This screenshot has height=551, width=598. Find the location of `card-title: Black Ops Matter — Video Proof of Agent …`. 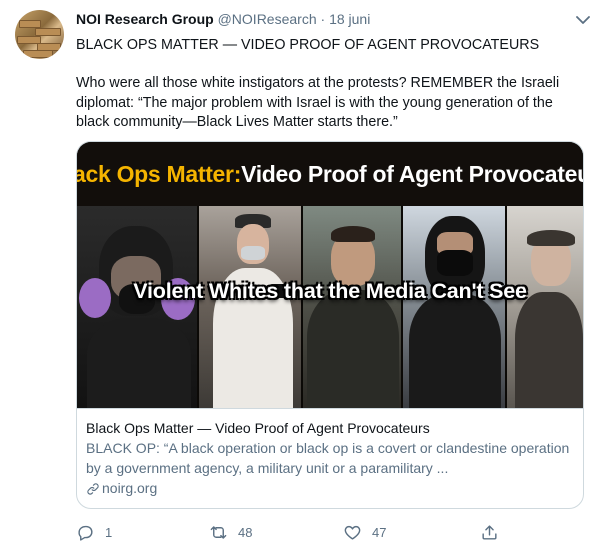

card-title: Black Ops Matter — Video Proof of Agent … is located at coordinates (258, 428).